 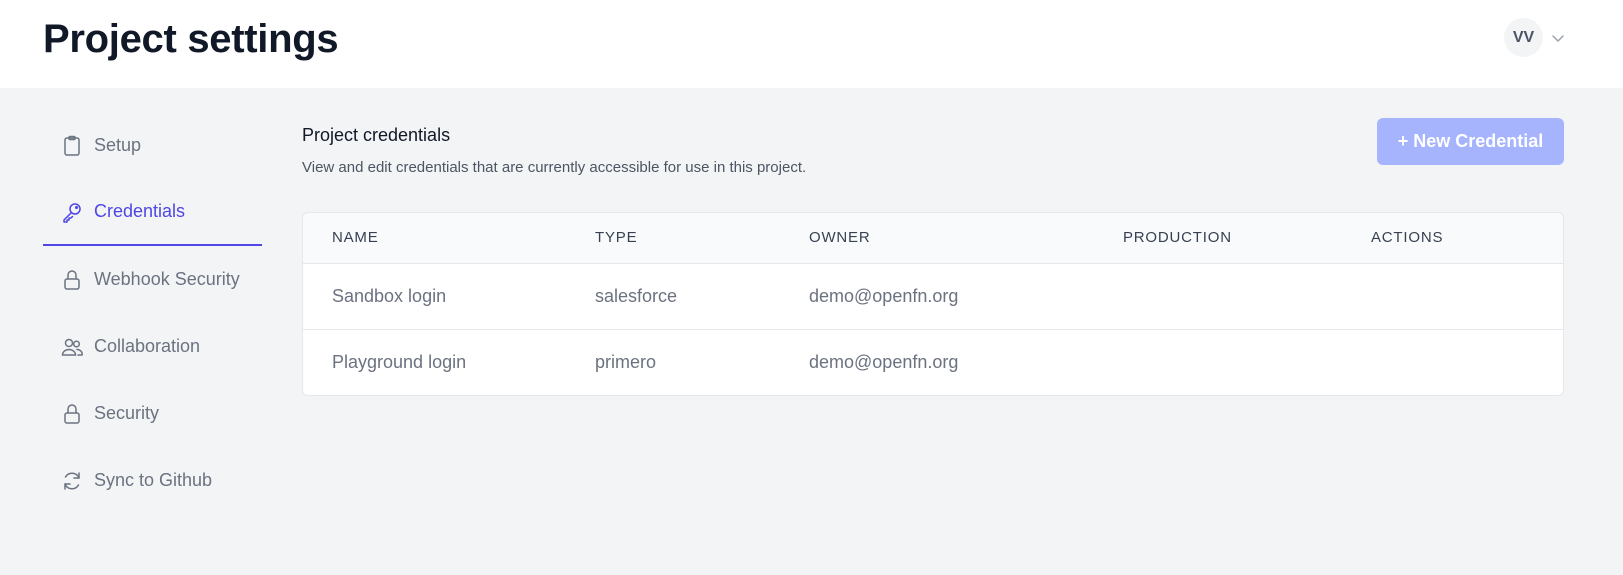 I want to click on sidebar-item-label: Collaboration, so click(x=147, y=346).